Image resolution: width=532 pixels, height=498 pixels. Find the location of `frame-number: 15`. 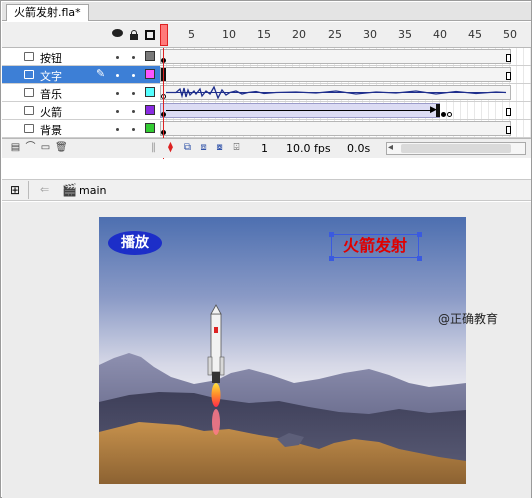

frame-number: 15 is located at coordinates (264, 34).